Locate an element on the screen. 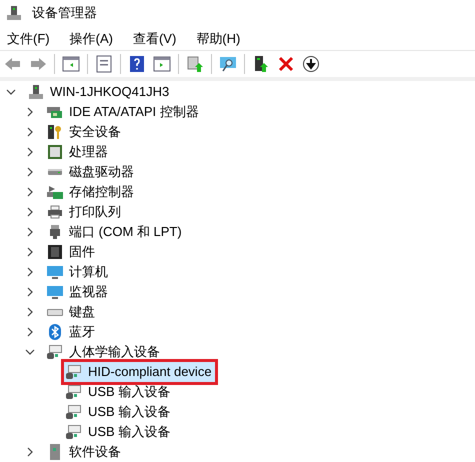 This screenshot has height=462, width=475. tree-item: 人体学输入设备 is located at coordinates (104, 352).